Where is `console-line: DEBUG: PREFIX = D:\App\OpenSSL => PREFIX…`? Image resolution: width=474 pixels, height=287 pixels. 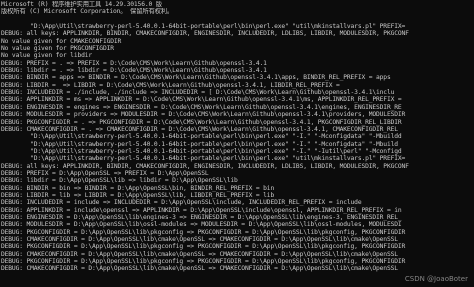 console-line: DEBUG: PREFIX = D:\App\OpenSSL => PREFIX… is located at coordinates (105, 173).